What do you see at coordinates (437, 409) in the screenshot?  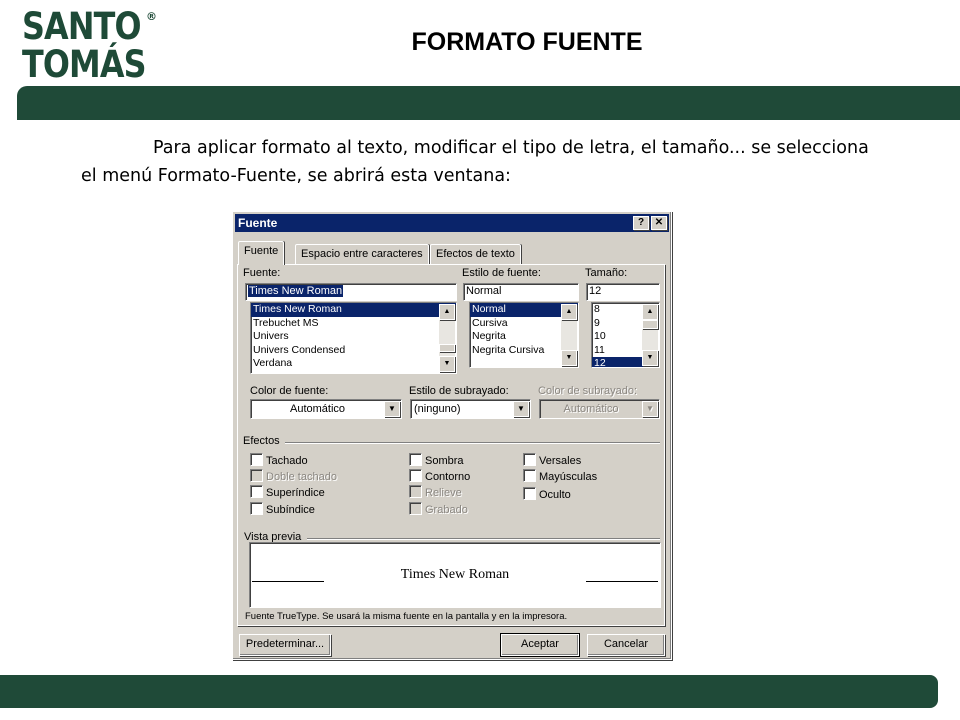 I see `underline-style-value: (ninguno)` at bounding box center [437, 409].